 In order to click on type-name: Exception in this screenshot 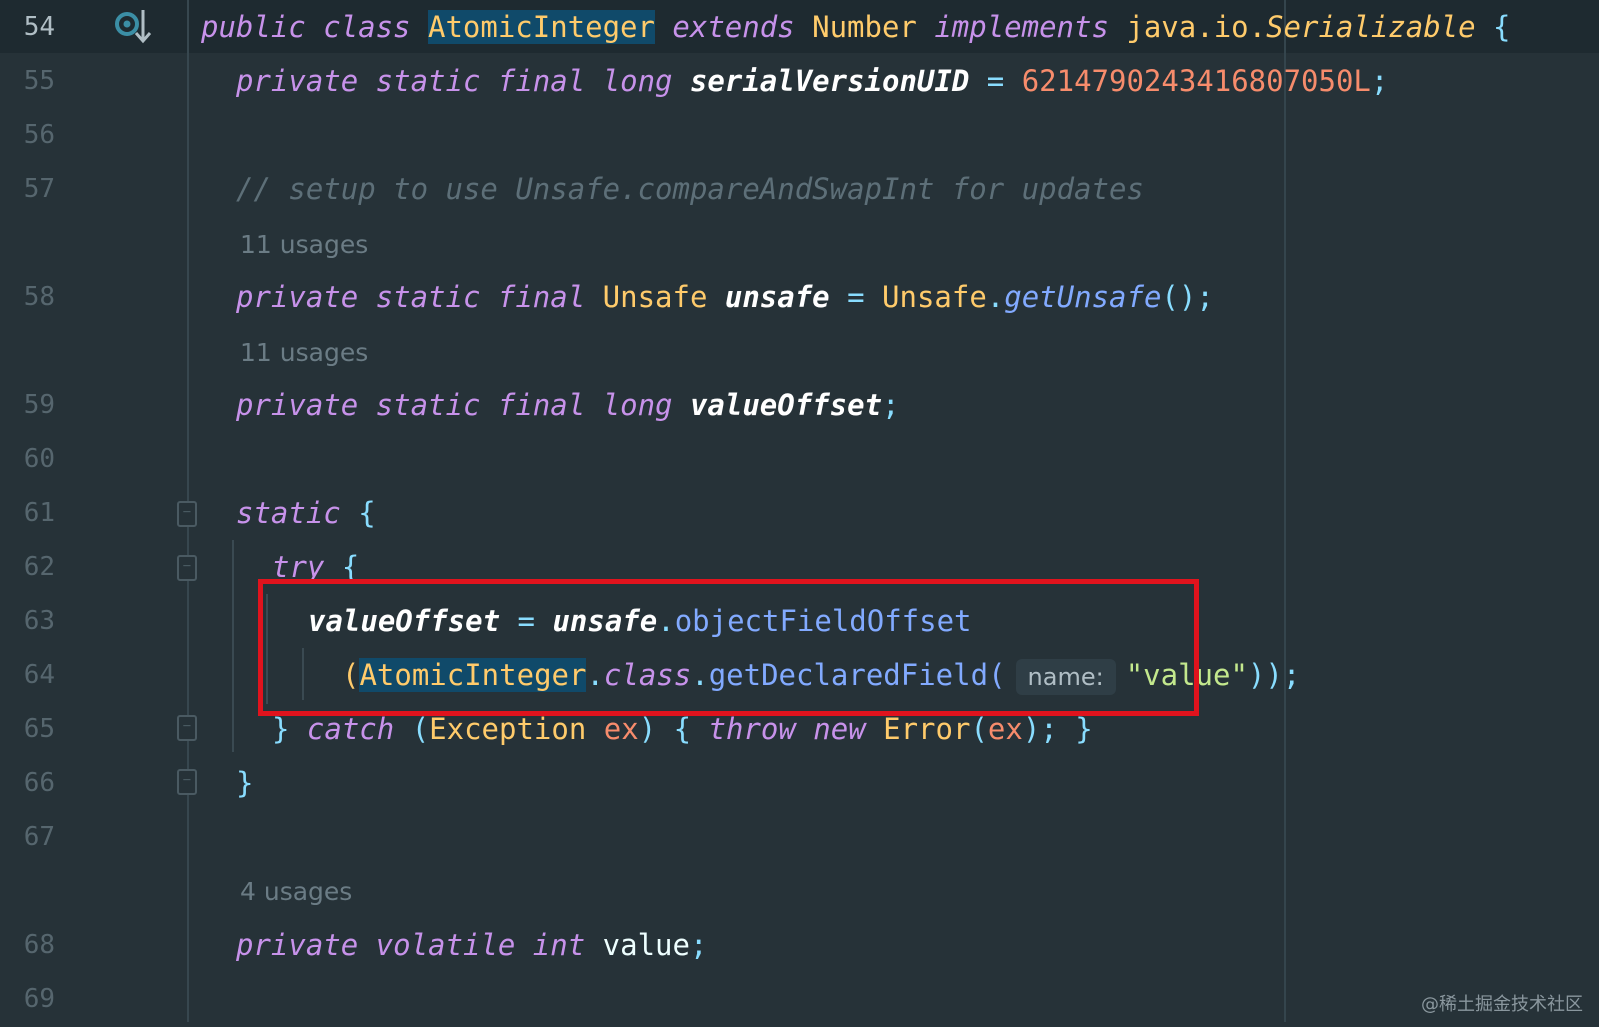, I will do `click(508, 729)`.